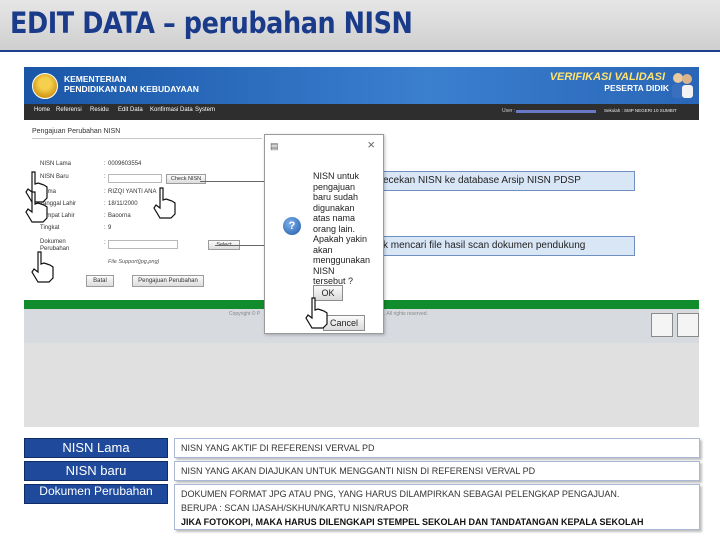 The width and height of the screenshot is (720, 540). Describe the element at coordinates (171, 110) in the screenshot. I see `nav-konfirmasi-data: Konfirmasi Data` at that location.